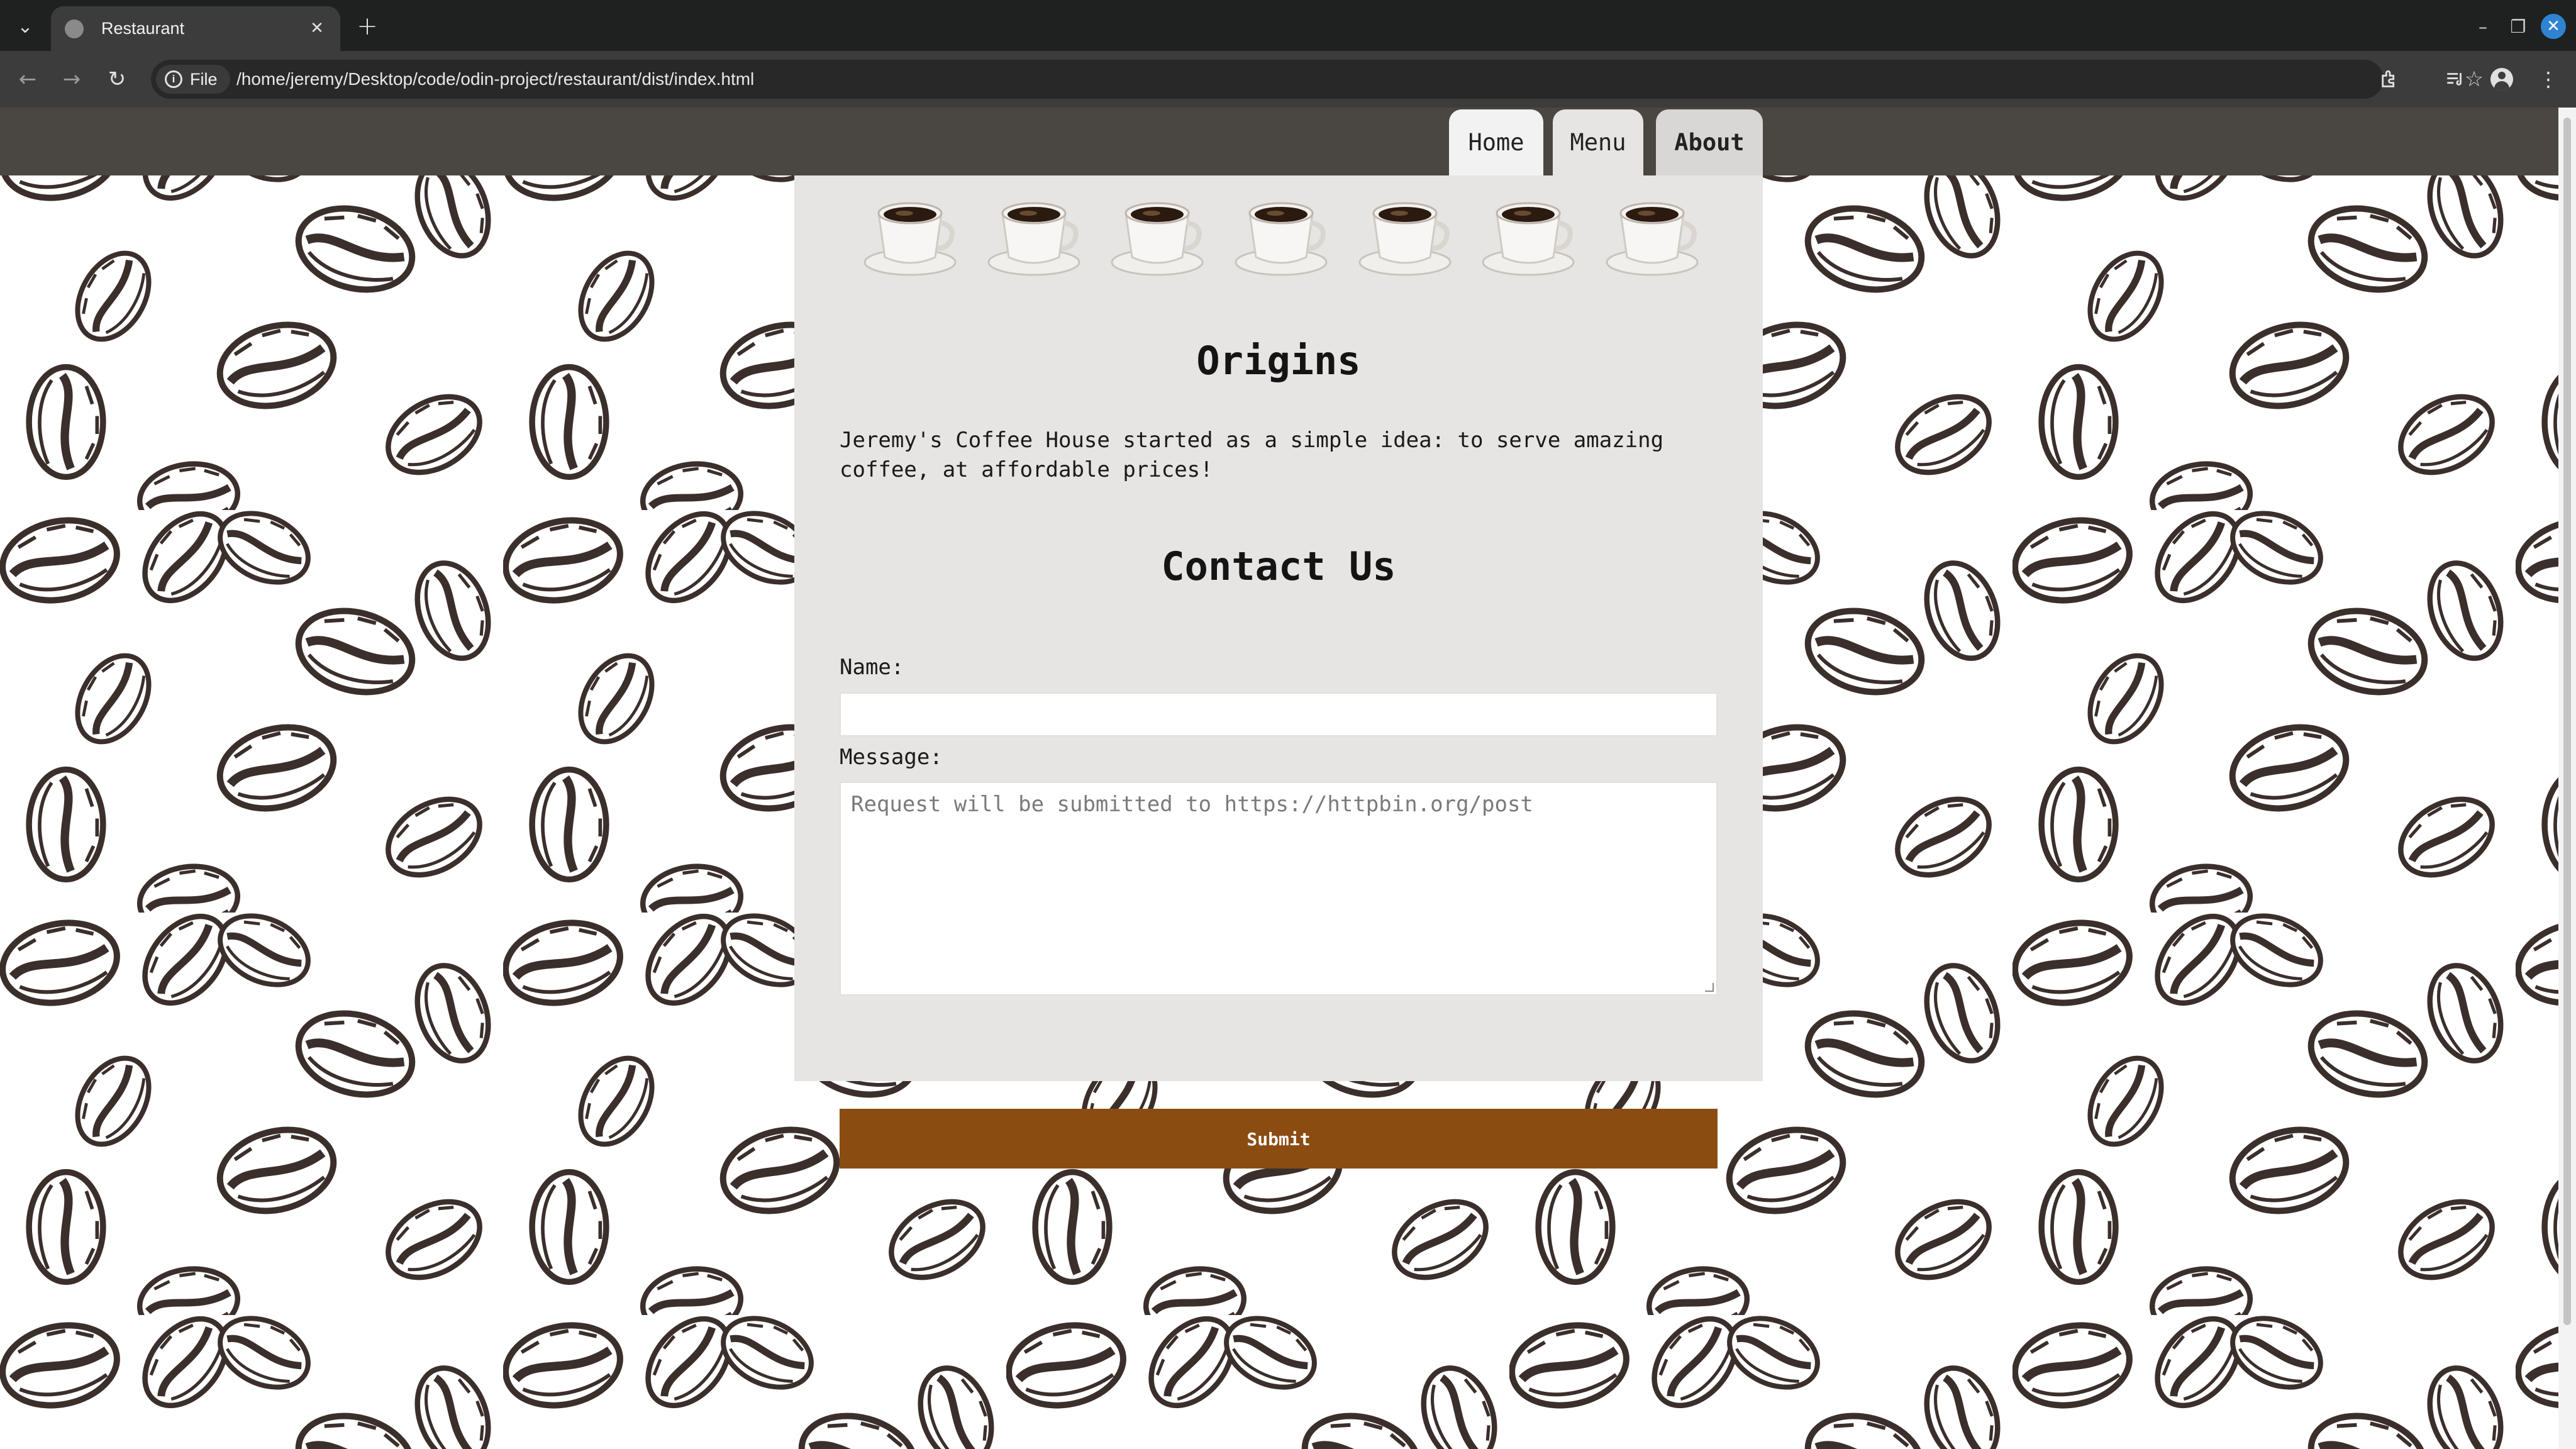  I want to click on reload-icon: ↻, so click(117, 79).